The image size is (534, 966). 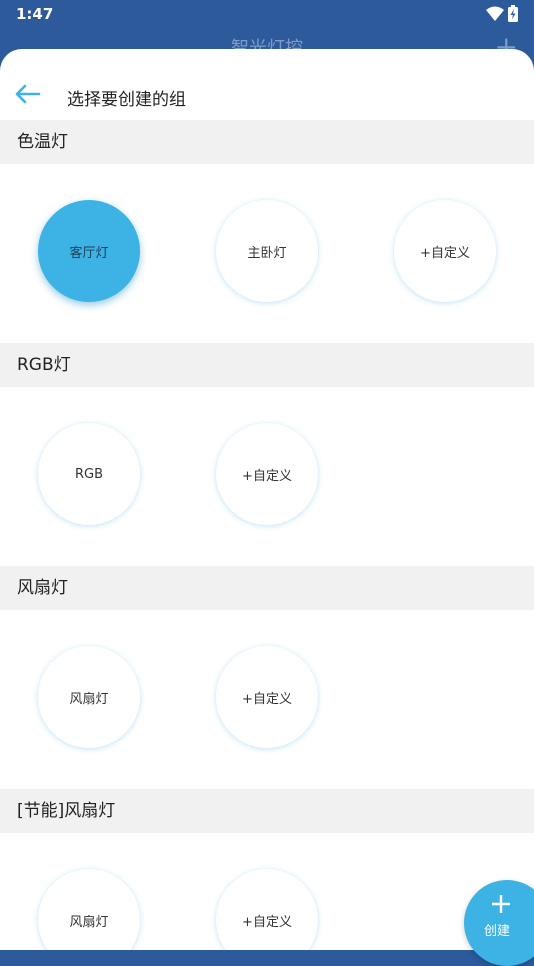 What do you see at coordinates (267, 365) in the screenshot?
I see `section-header-rgb: RGB灯` at bounding box center [267, 365].